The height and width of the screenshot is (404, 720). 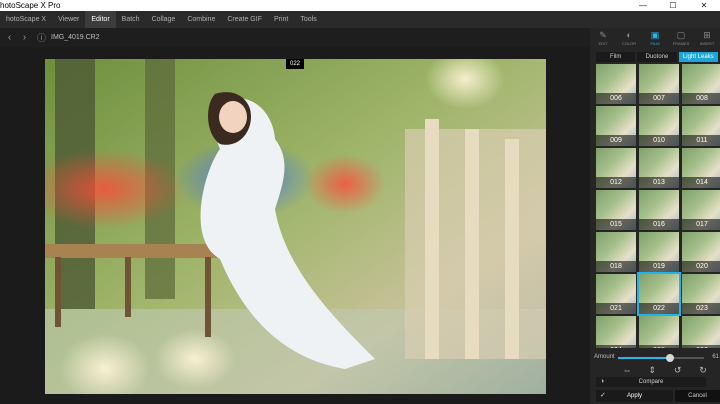 I want to click on tab-insert-label: INSERT, so click(x=707, y=43).